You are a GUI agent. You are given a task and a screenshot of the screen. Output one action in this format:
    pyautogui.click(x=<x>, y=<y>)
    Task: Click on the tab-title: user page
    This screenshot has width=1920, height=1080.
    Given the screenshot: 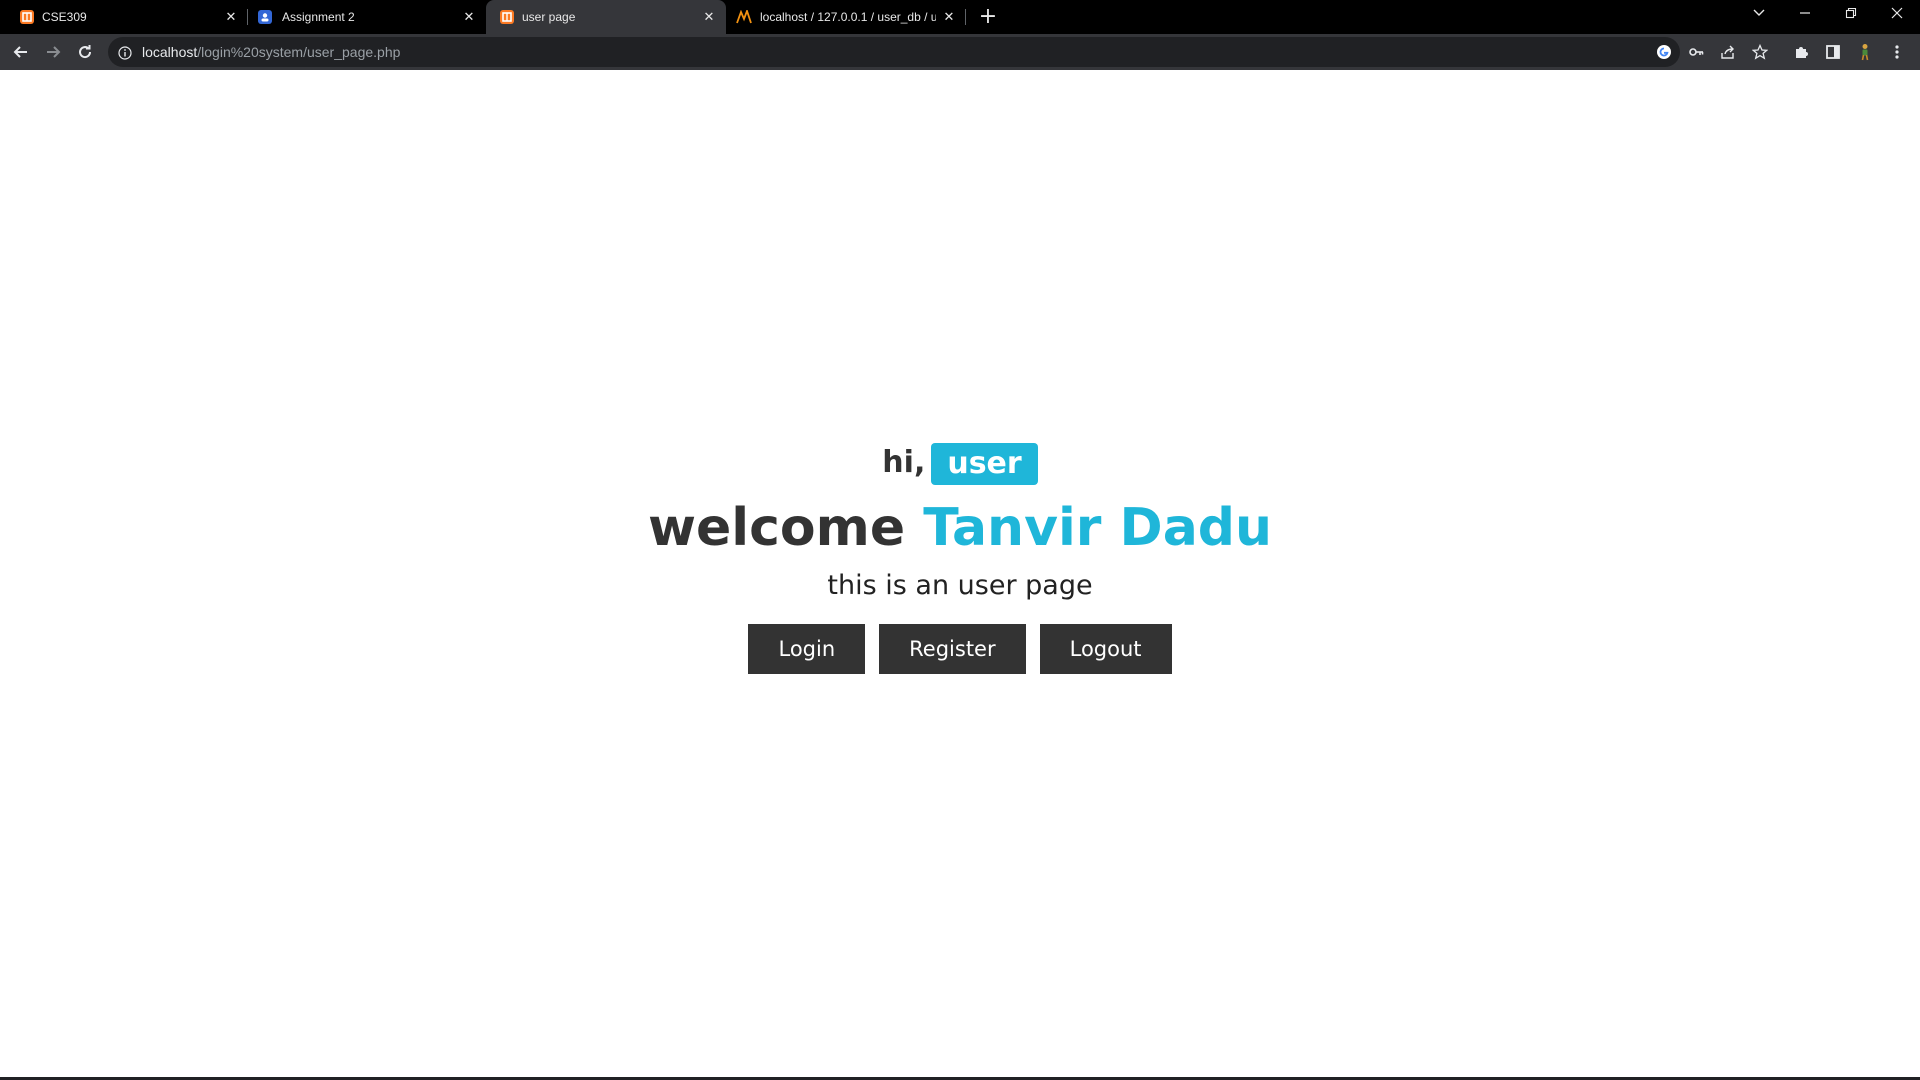 What is the action you would take?
    pyautogui.click(x=549, y=17)
    